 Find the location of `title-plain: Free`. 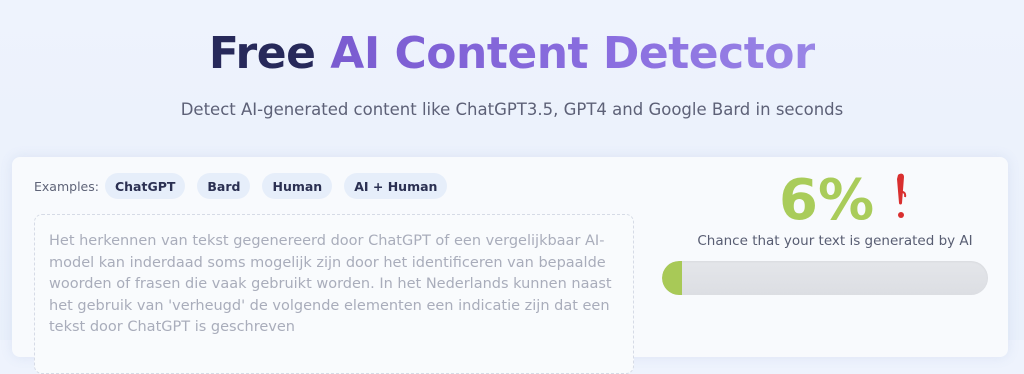

title-plain: Free is located at coordinates (262, 53).